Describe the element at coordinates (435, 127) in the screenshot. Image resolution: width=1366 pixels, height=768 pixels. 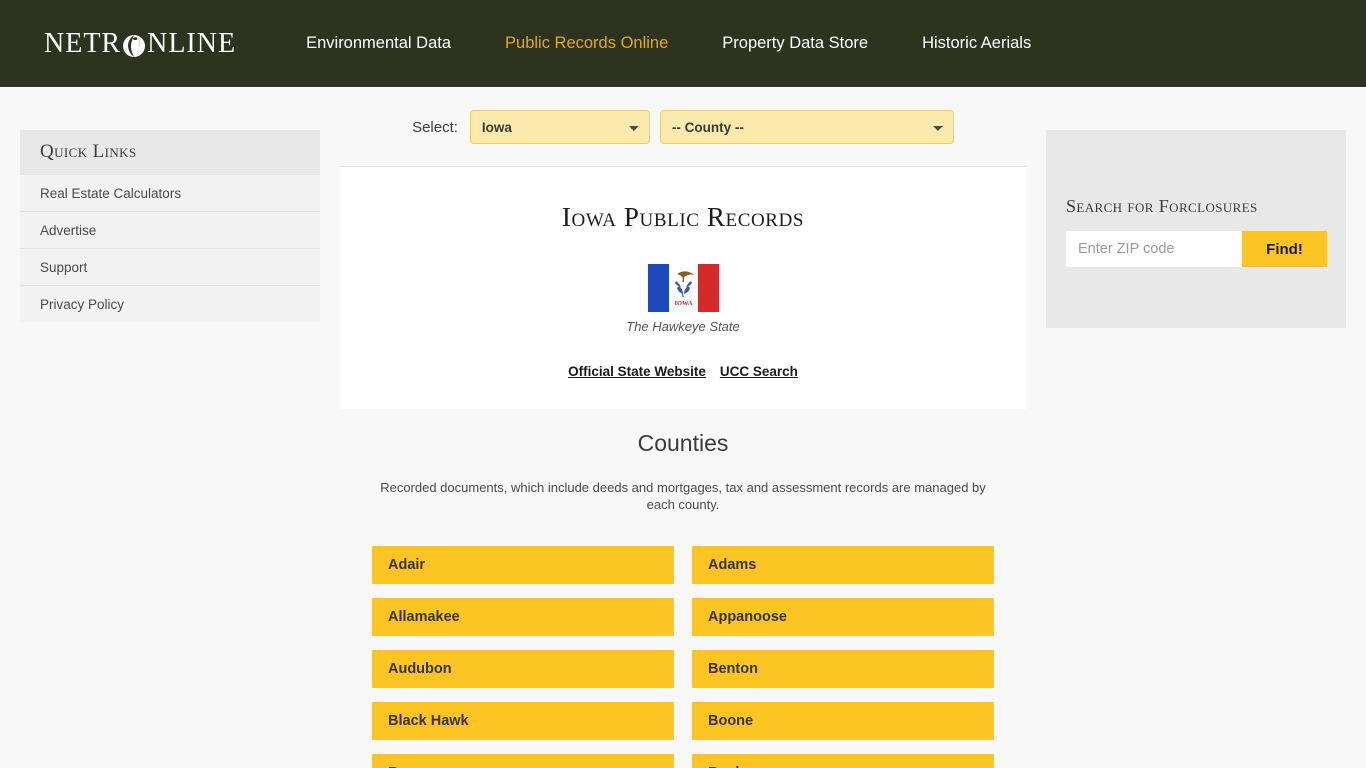
I see `select-label: Select:` at that location.